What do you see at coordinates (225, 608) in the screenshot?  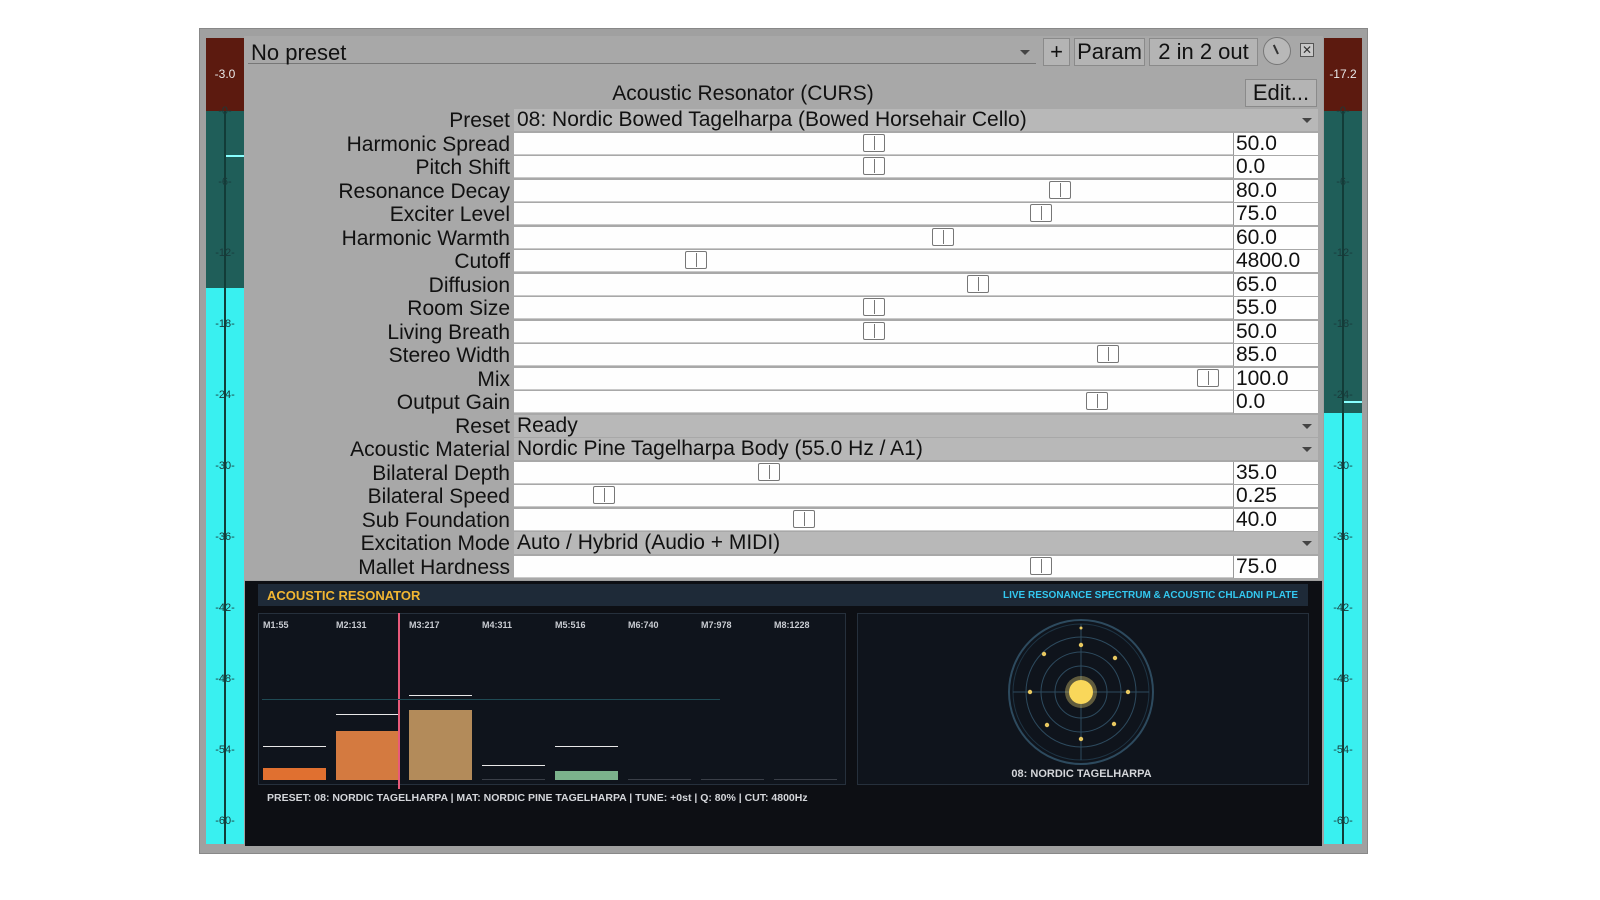 I see `meter-scale-mark: -42-` at bounding box center [225, 608].